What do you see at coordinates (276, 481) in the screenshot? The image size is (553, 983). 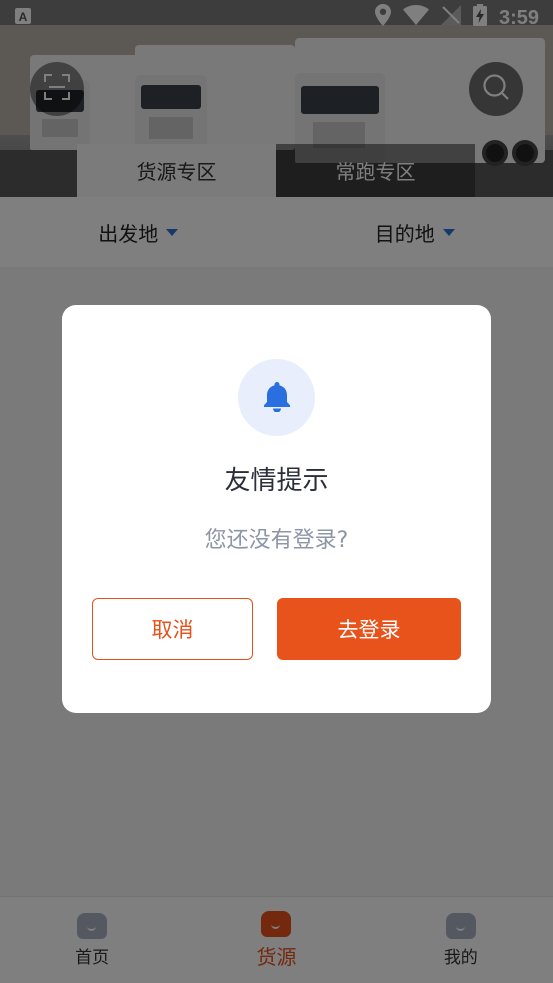 I see `dialog-title: 友情提示` at bounding box center [276, 481].